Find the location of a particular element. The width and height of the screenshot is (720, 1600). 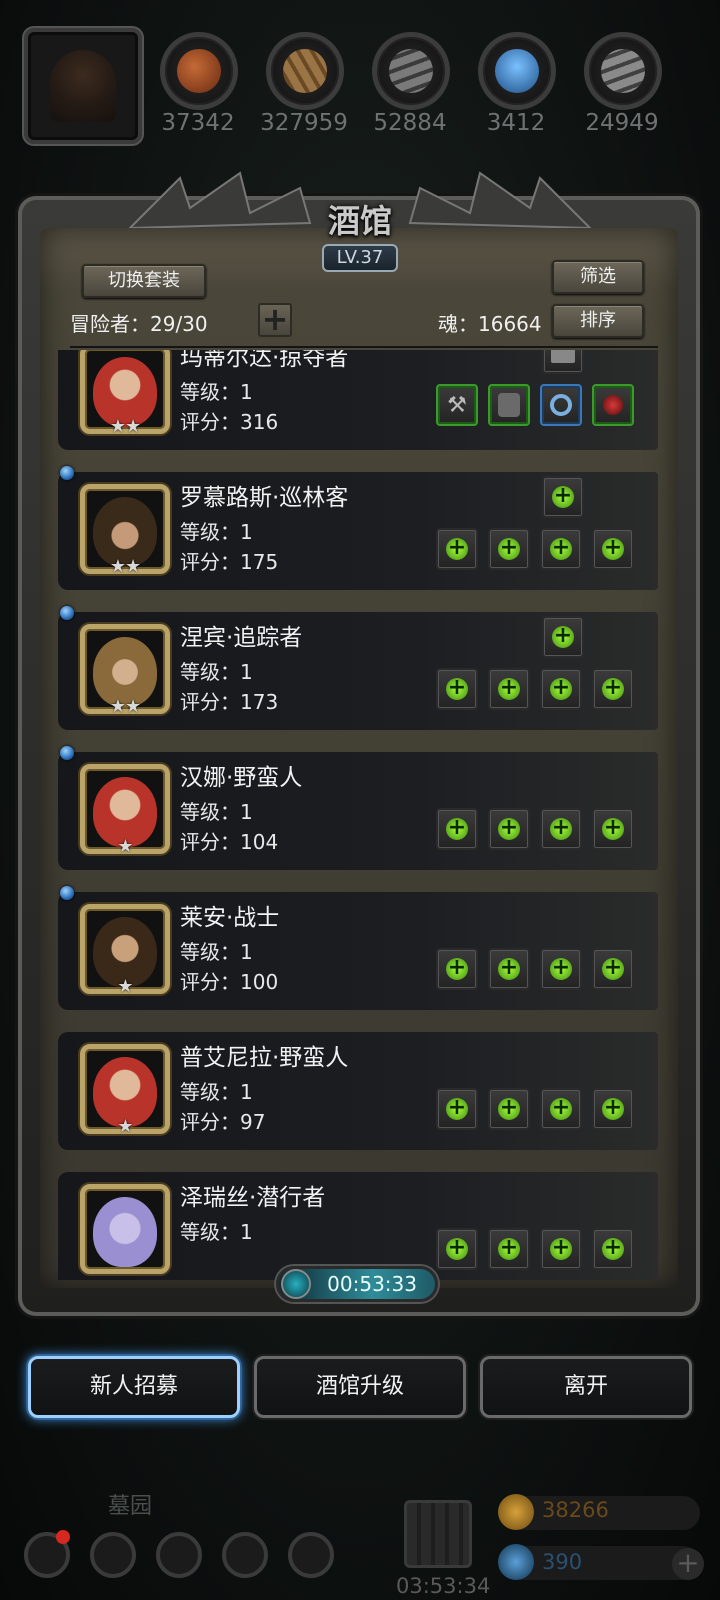

helmet-equip-slot is located at coordinates (563, 362).